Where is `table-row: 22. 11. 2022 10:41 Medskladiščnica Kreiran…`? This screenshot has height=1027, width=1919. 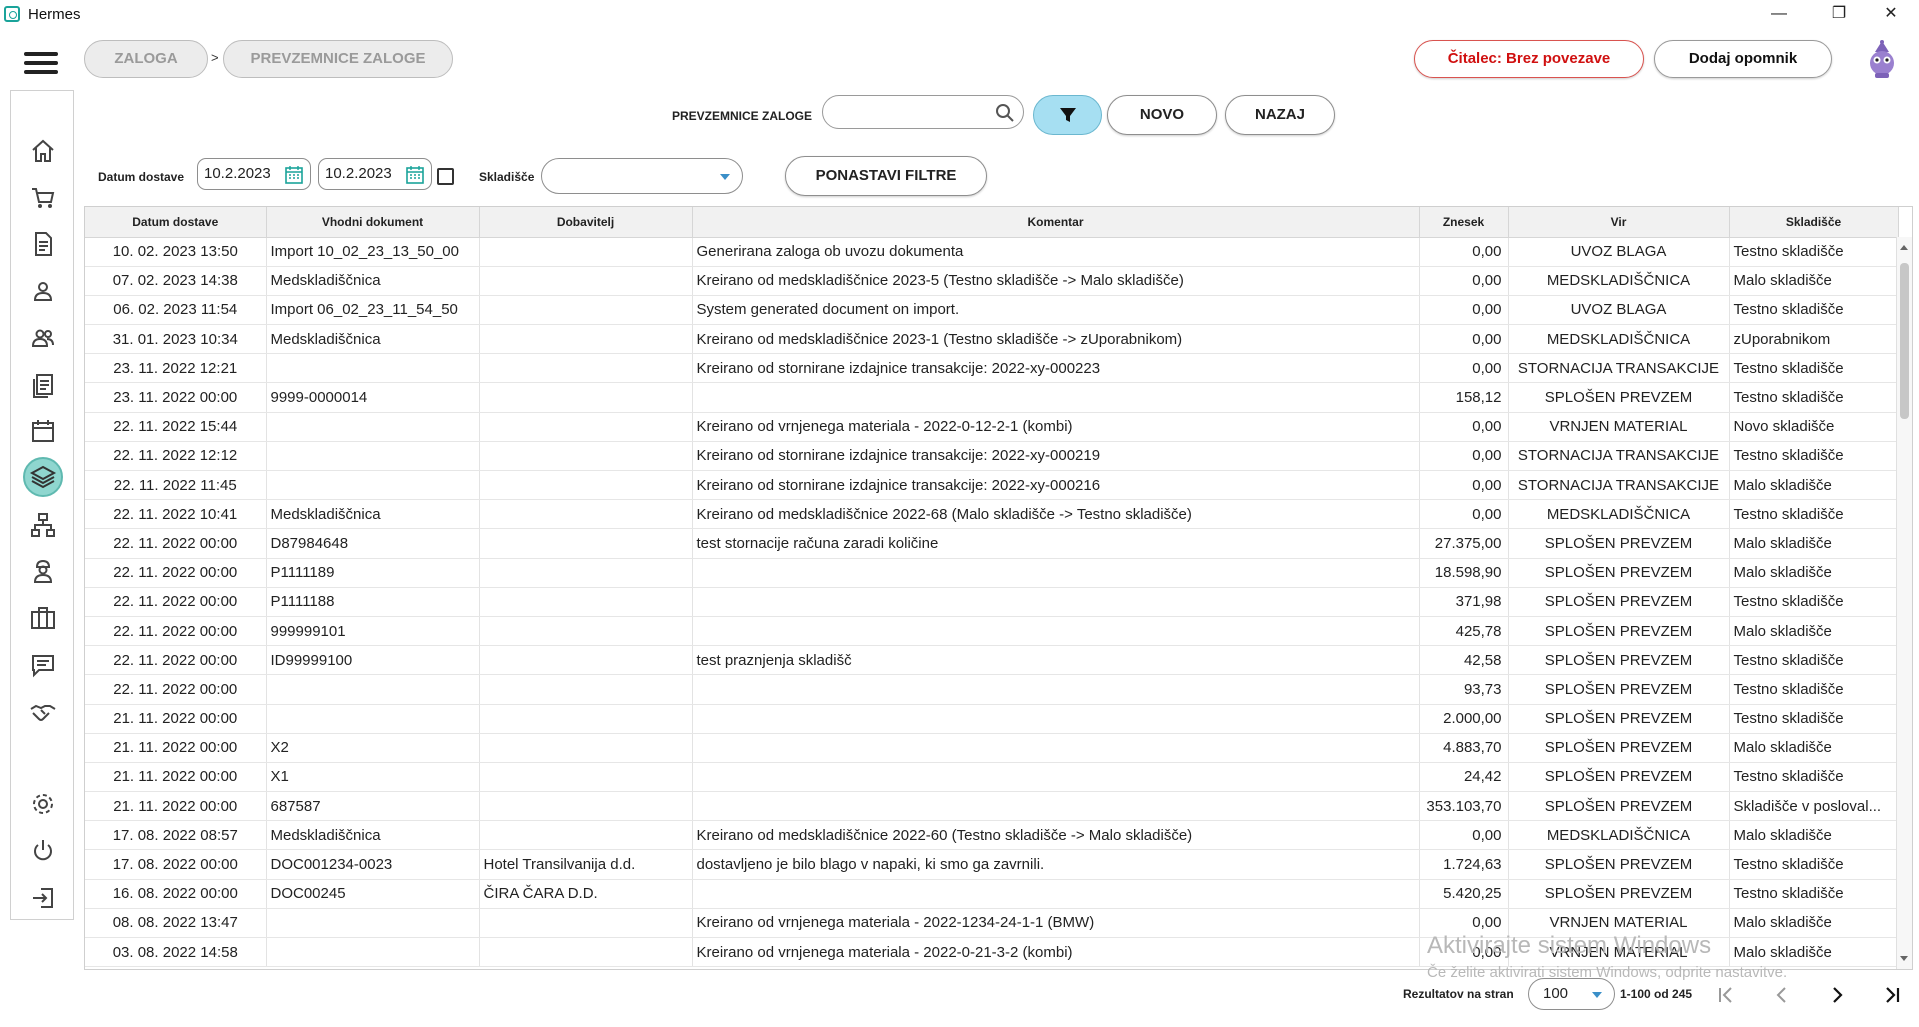
table-row: 22. 11. 2022 10:41 Medskladiščnica Kreiran… is located at coordinates (992, 514).